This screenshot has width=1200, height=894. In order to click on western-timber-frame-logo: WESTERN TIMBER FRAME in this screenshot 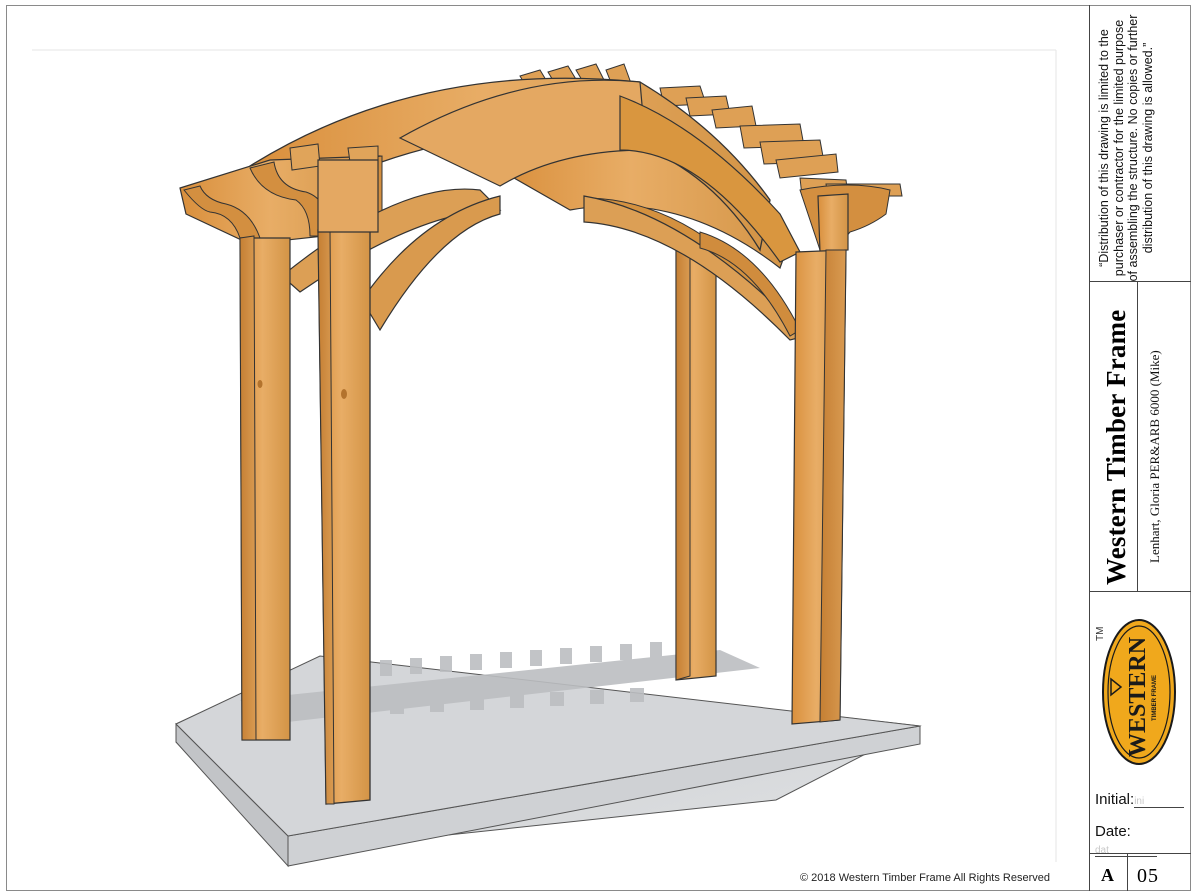, I will do `click(1139, 692)`.